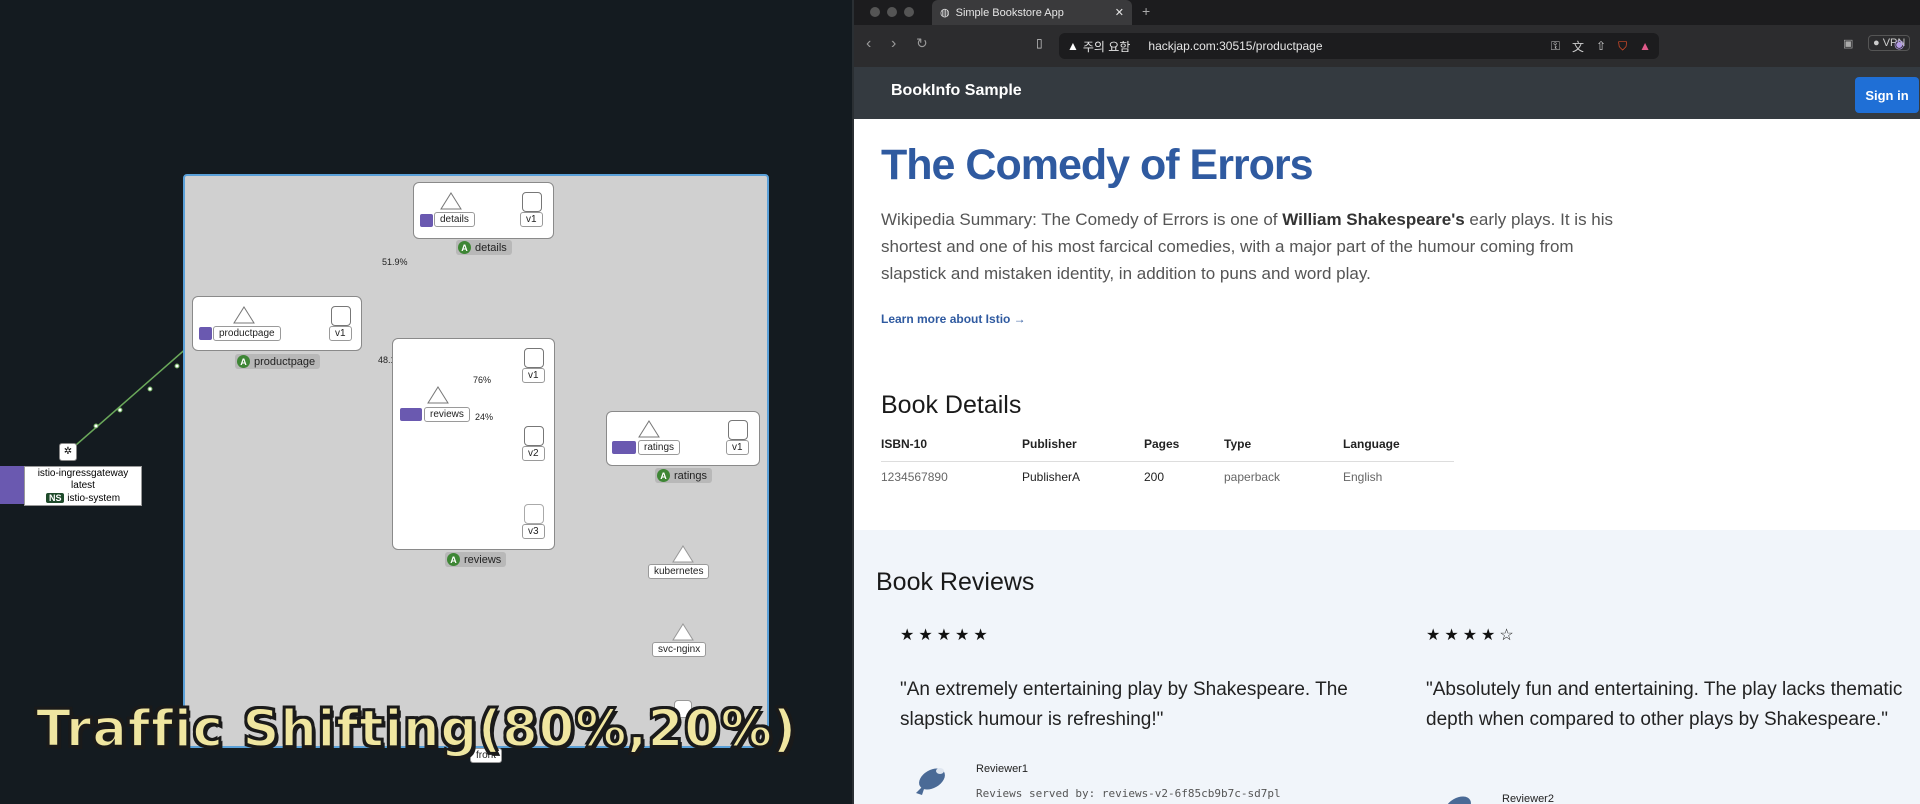 The image size is (1920, 804). What do you see at coordinates (1002, 769) in the screenshot?
I see `review1-reviewer: Reviewer1` at bounding box center [1002, 769].